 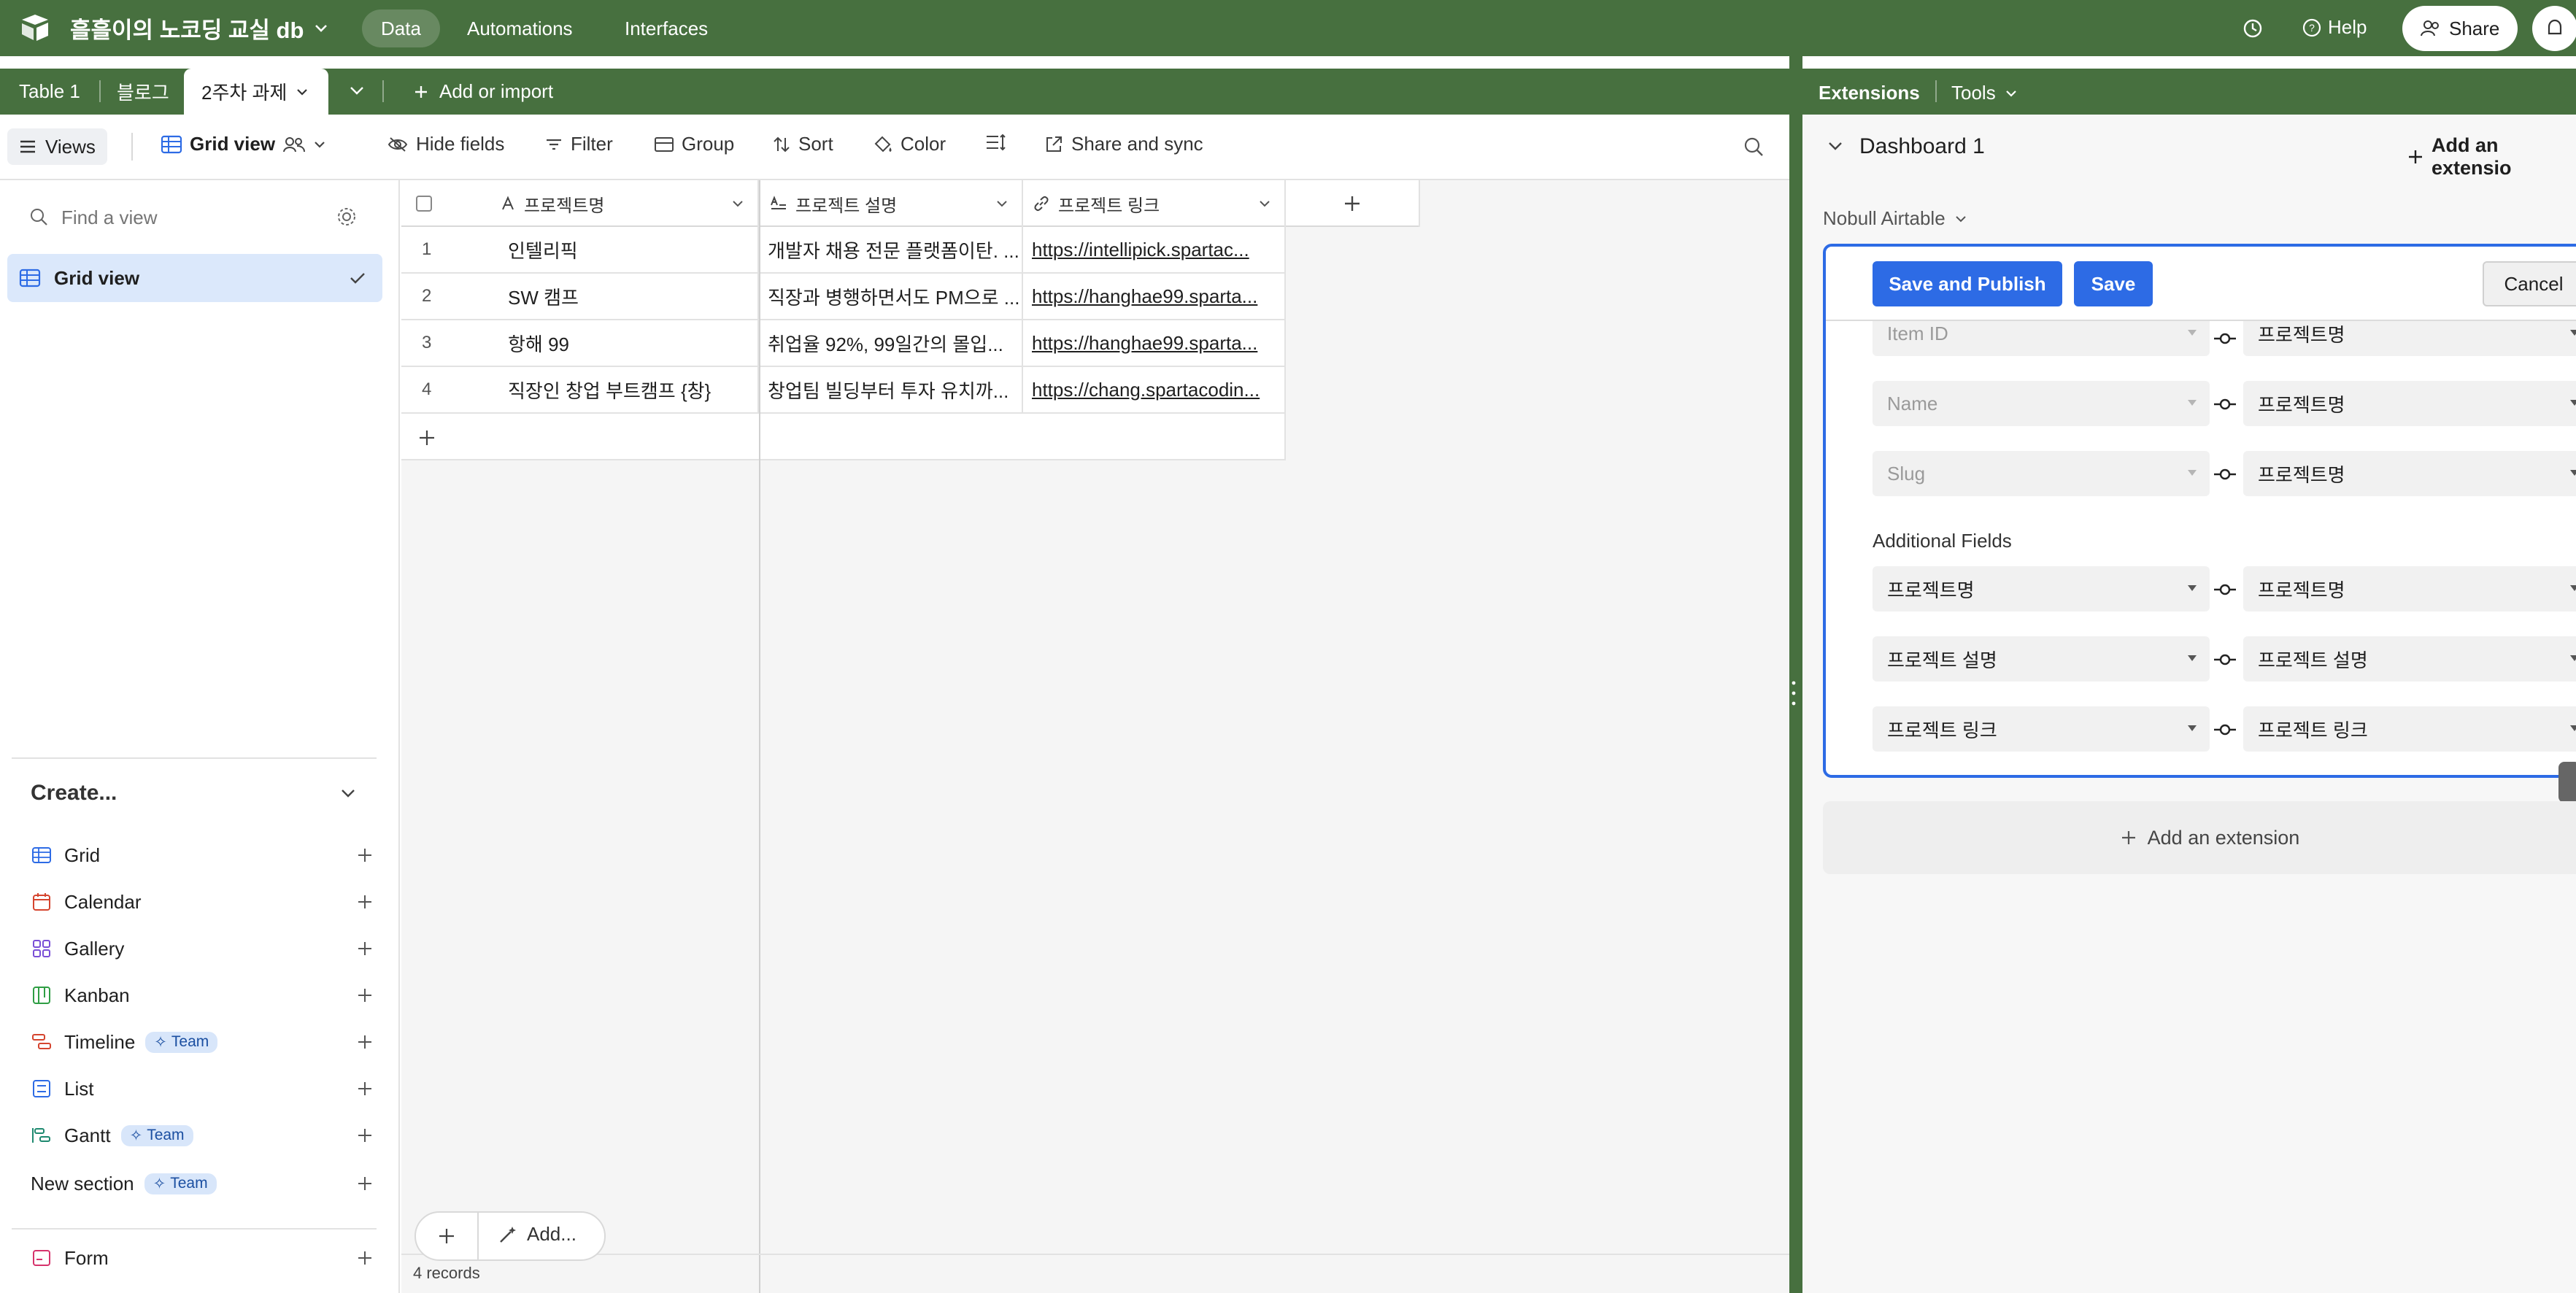 I want to click on primary-cell: 2 SW 캠프, so click(x=580, y=297).